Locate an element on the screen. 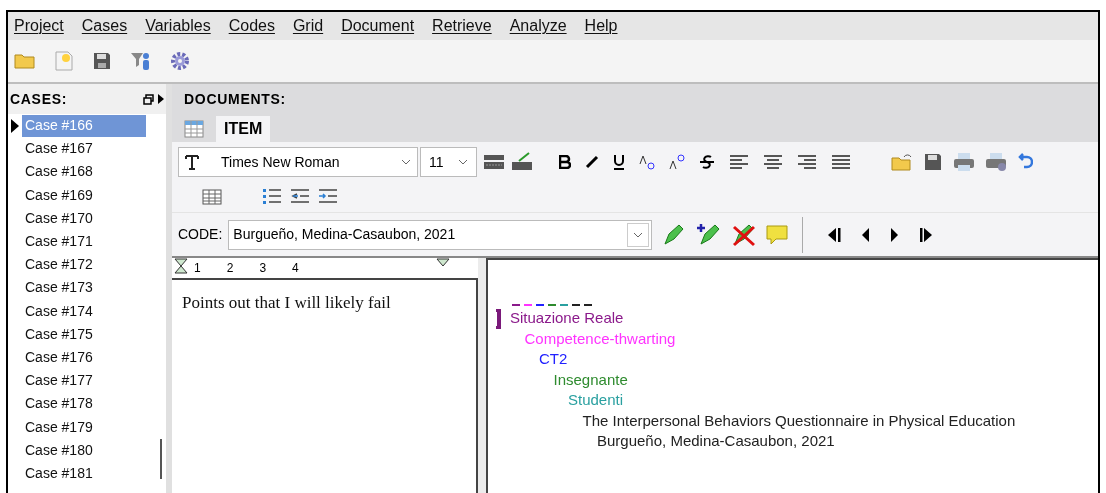 The width and height of the screenshot is (1106, 493). code-label: Competence-thwarting is located at coordinates (600, 338).